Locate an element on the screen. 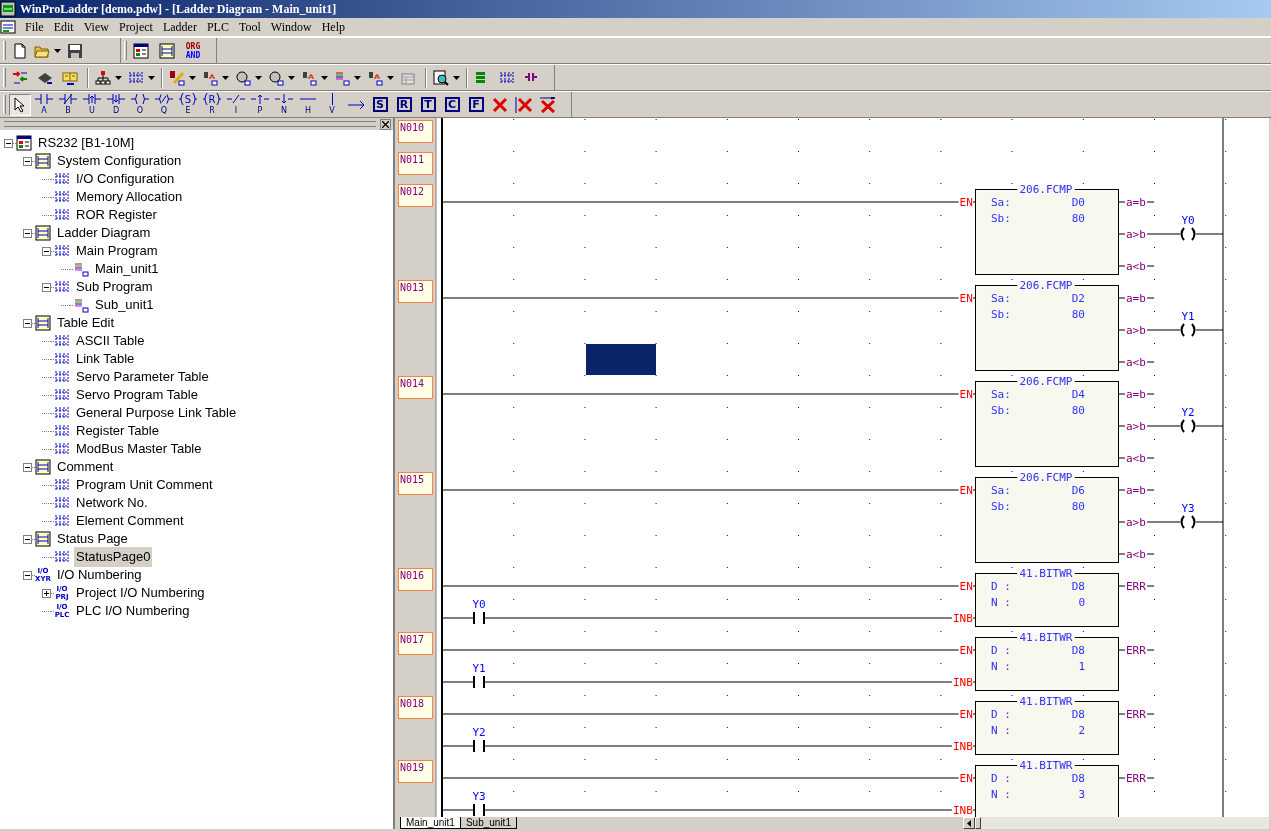 The image size is (1271, 831). menu-item: View is located at coordinates (96, 27).